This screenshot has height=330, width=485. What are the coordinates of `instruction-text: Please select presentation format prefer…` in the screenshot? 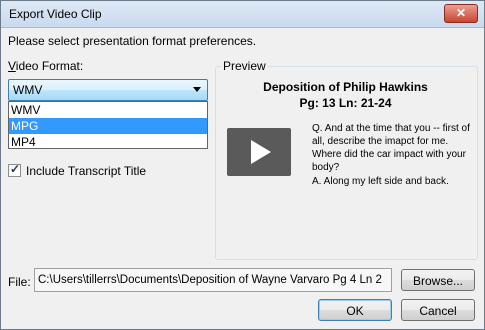 It's located at (132, 41).